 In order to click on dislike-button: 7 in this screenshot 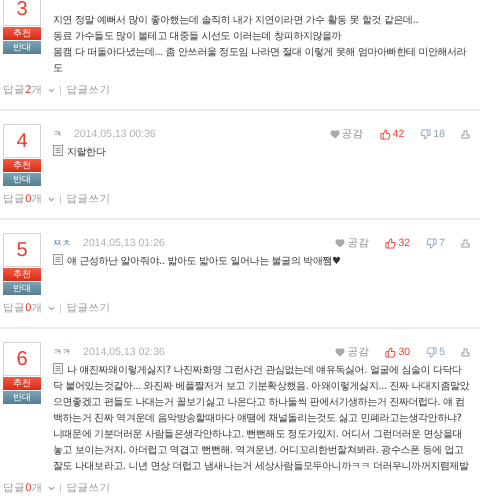, I will do `click(435, 243)`.